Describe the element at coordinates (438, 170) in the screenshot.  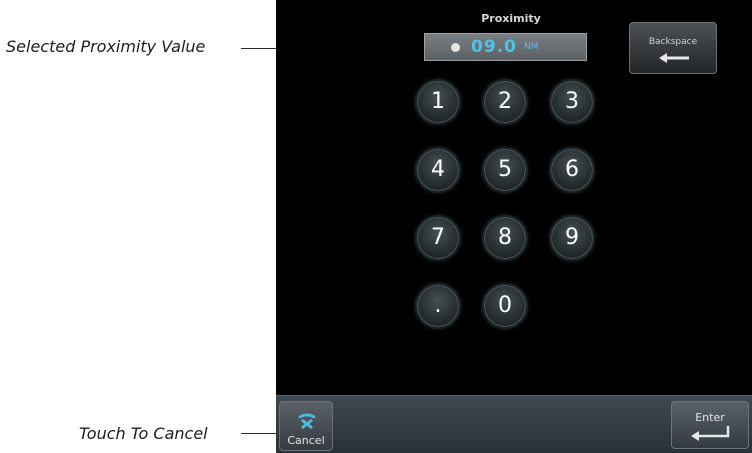
I see `keypad-key: 4` at that location.